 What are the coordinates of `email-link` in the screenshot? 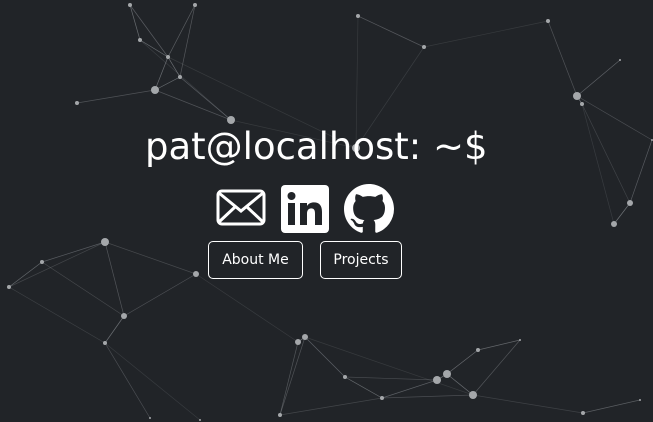 It's located at (241, 207).